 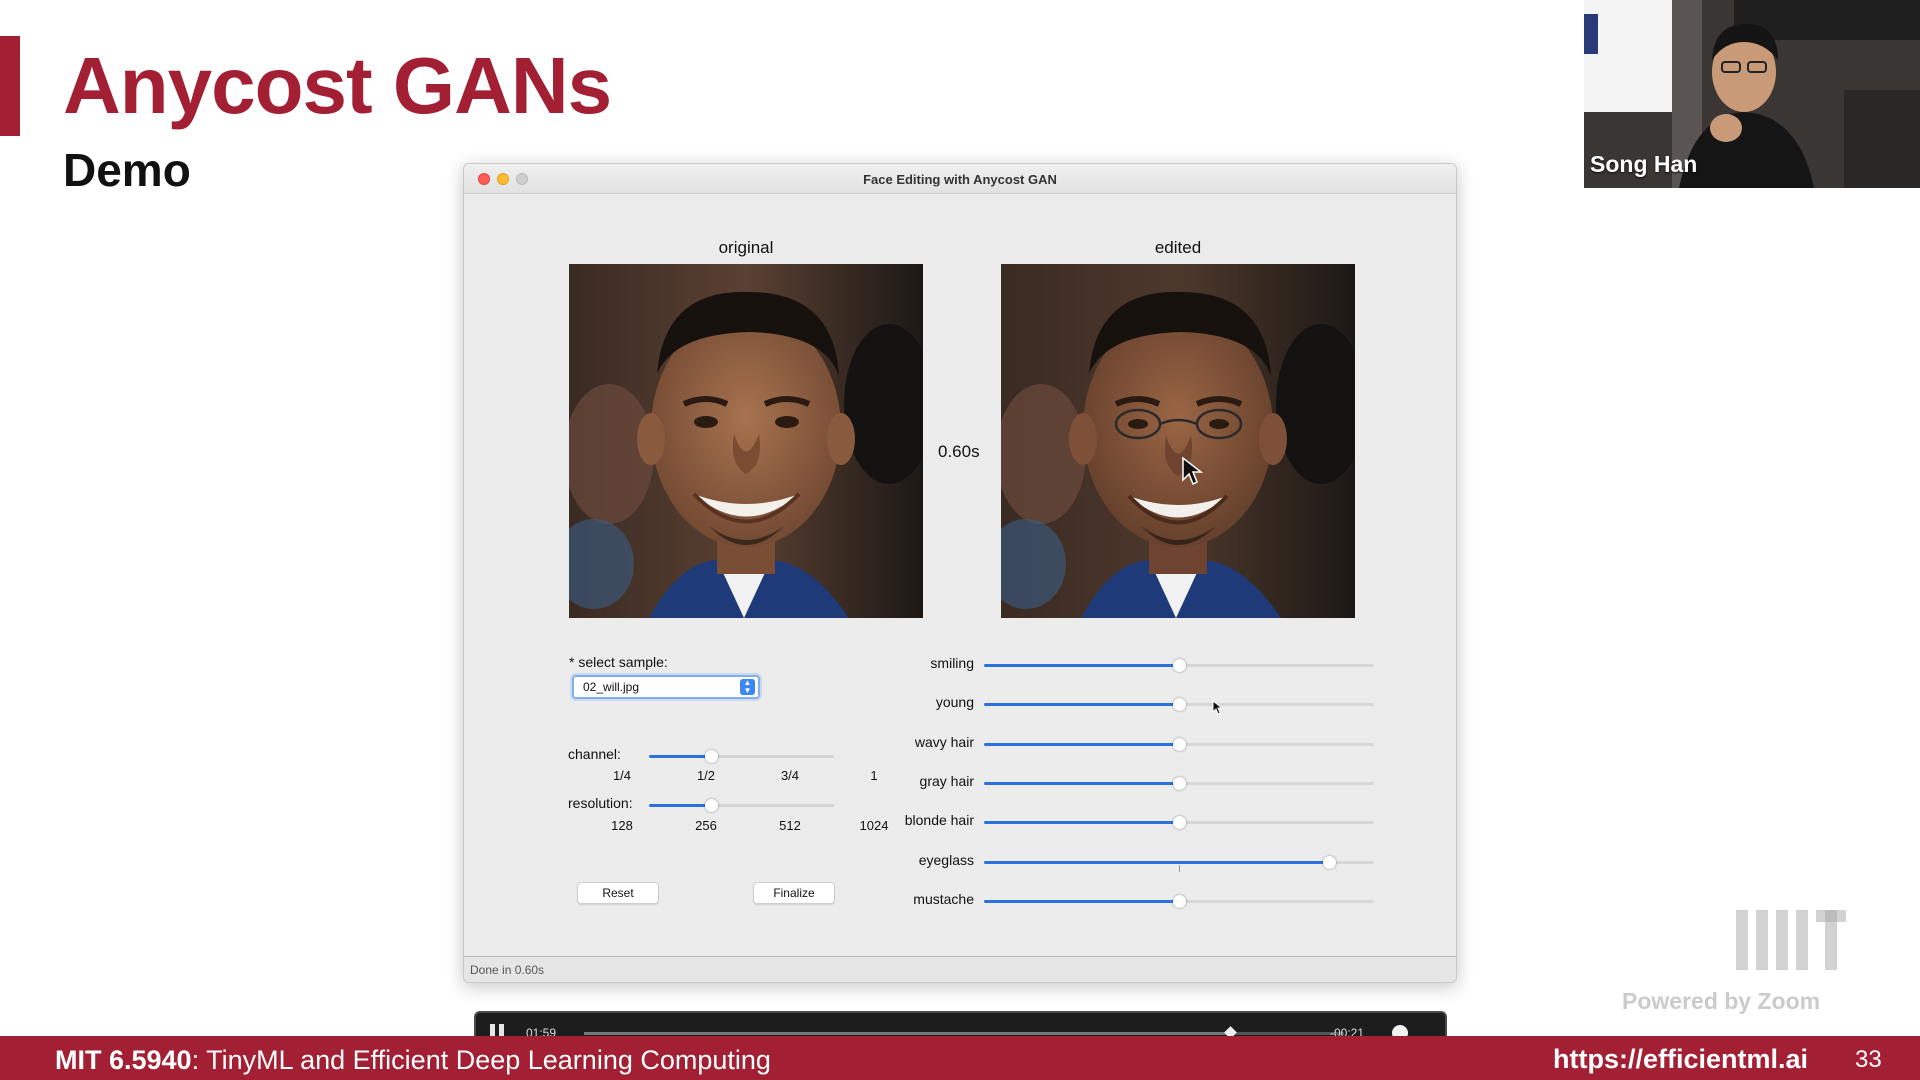 I want to click on finalize-button: Finalize, so click(x=794, y=893).